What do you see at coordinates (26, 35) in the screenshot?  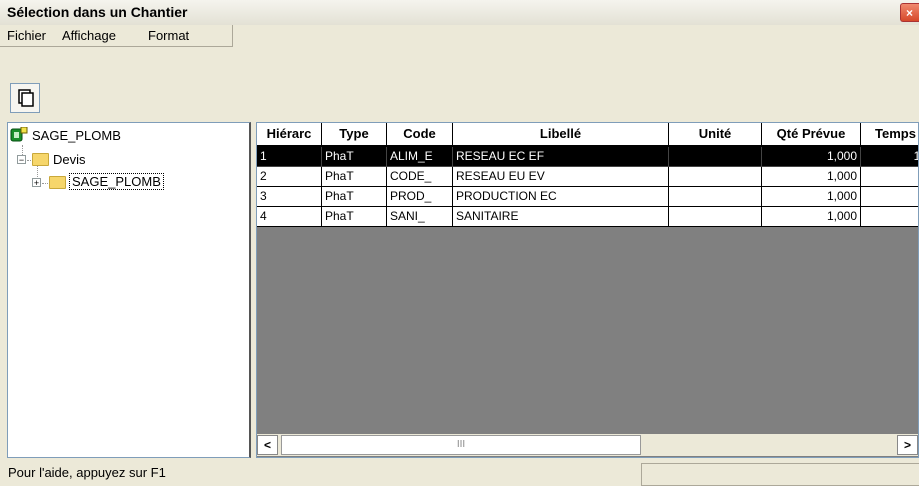 I see `menu-fichier: Fichier` at bounding box center [26, 35].